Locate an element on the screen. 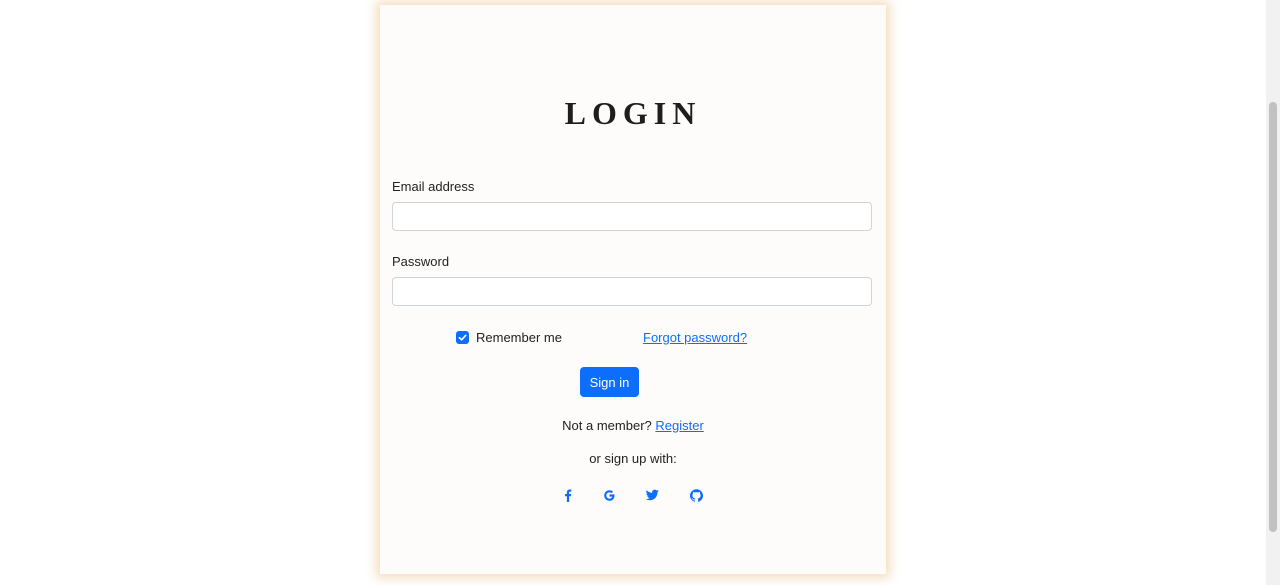 Image resolution: width=1280 pixels, height=585 pixels. facebook-icon is located at coordinates (568, 495).